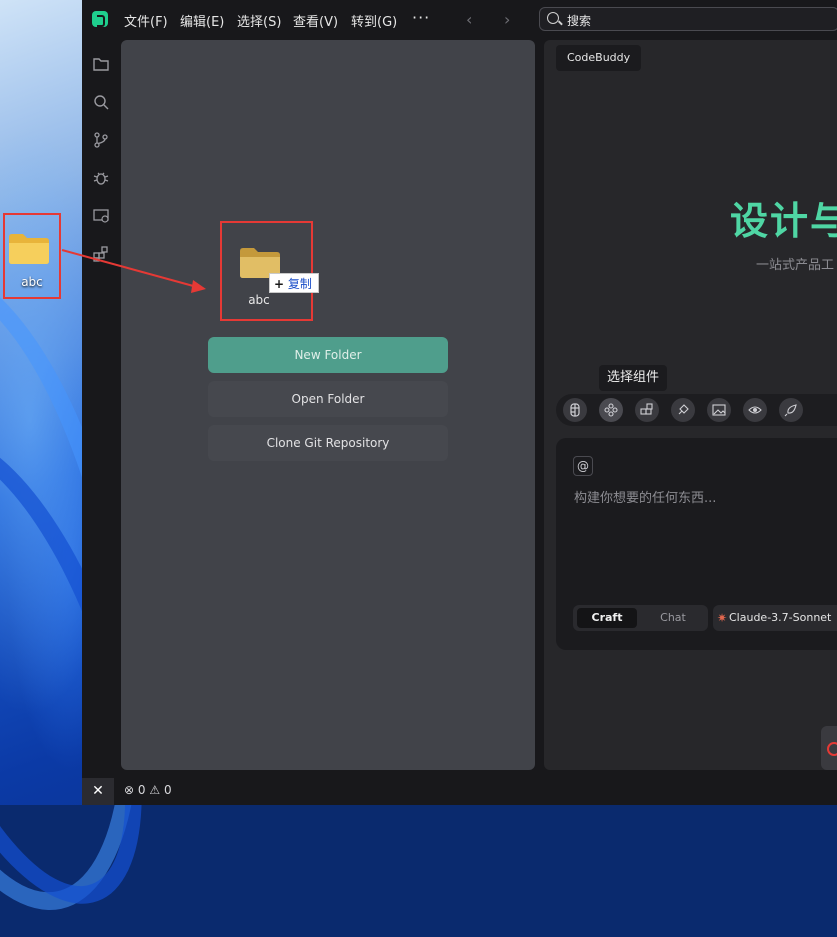 Image resolution: width=837 pixels, height=937 pixels. I want to click on hero-subtitle: 一站式产品工, so click(795, 265).